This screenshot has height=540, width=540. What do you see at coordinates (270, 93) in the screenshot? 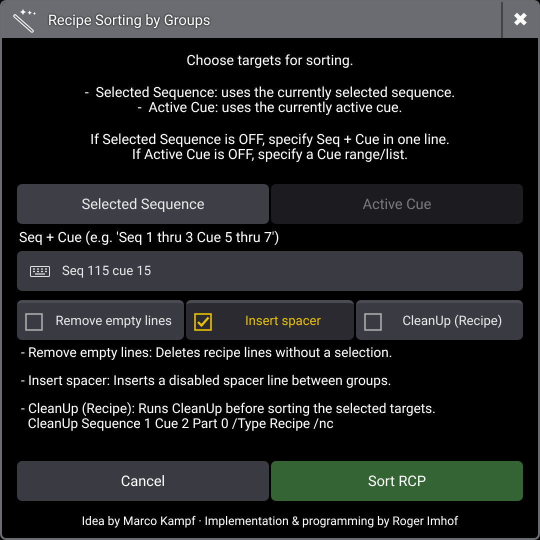
I see `instruction-text: - Selected Sequence: uses the currently selected sequence.` at bounding box center [270, 93].